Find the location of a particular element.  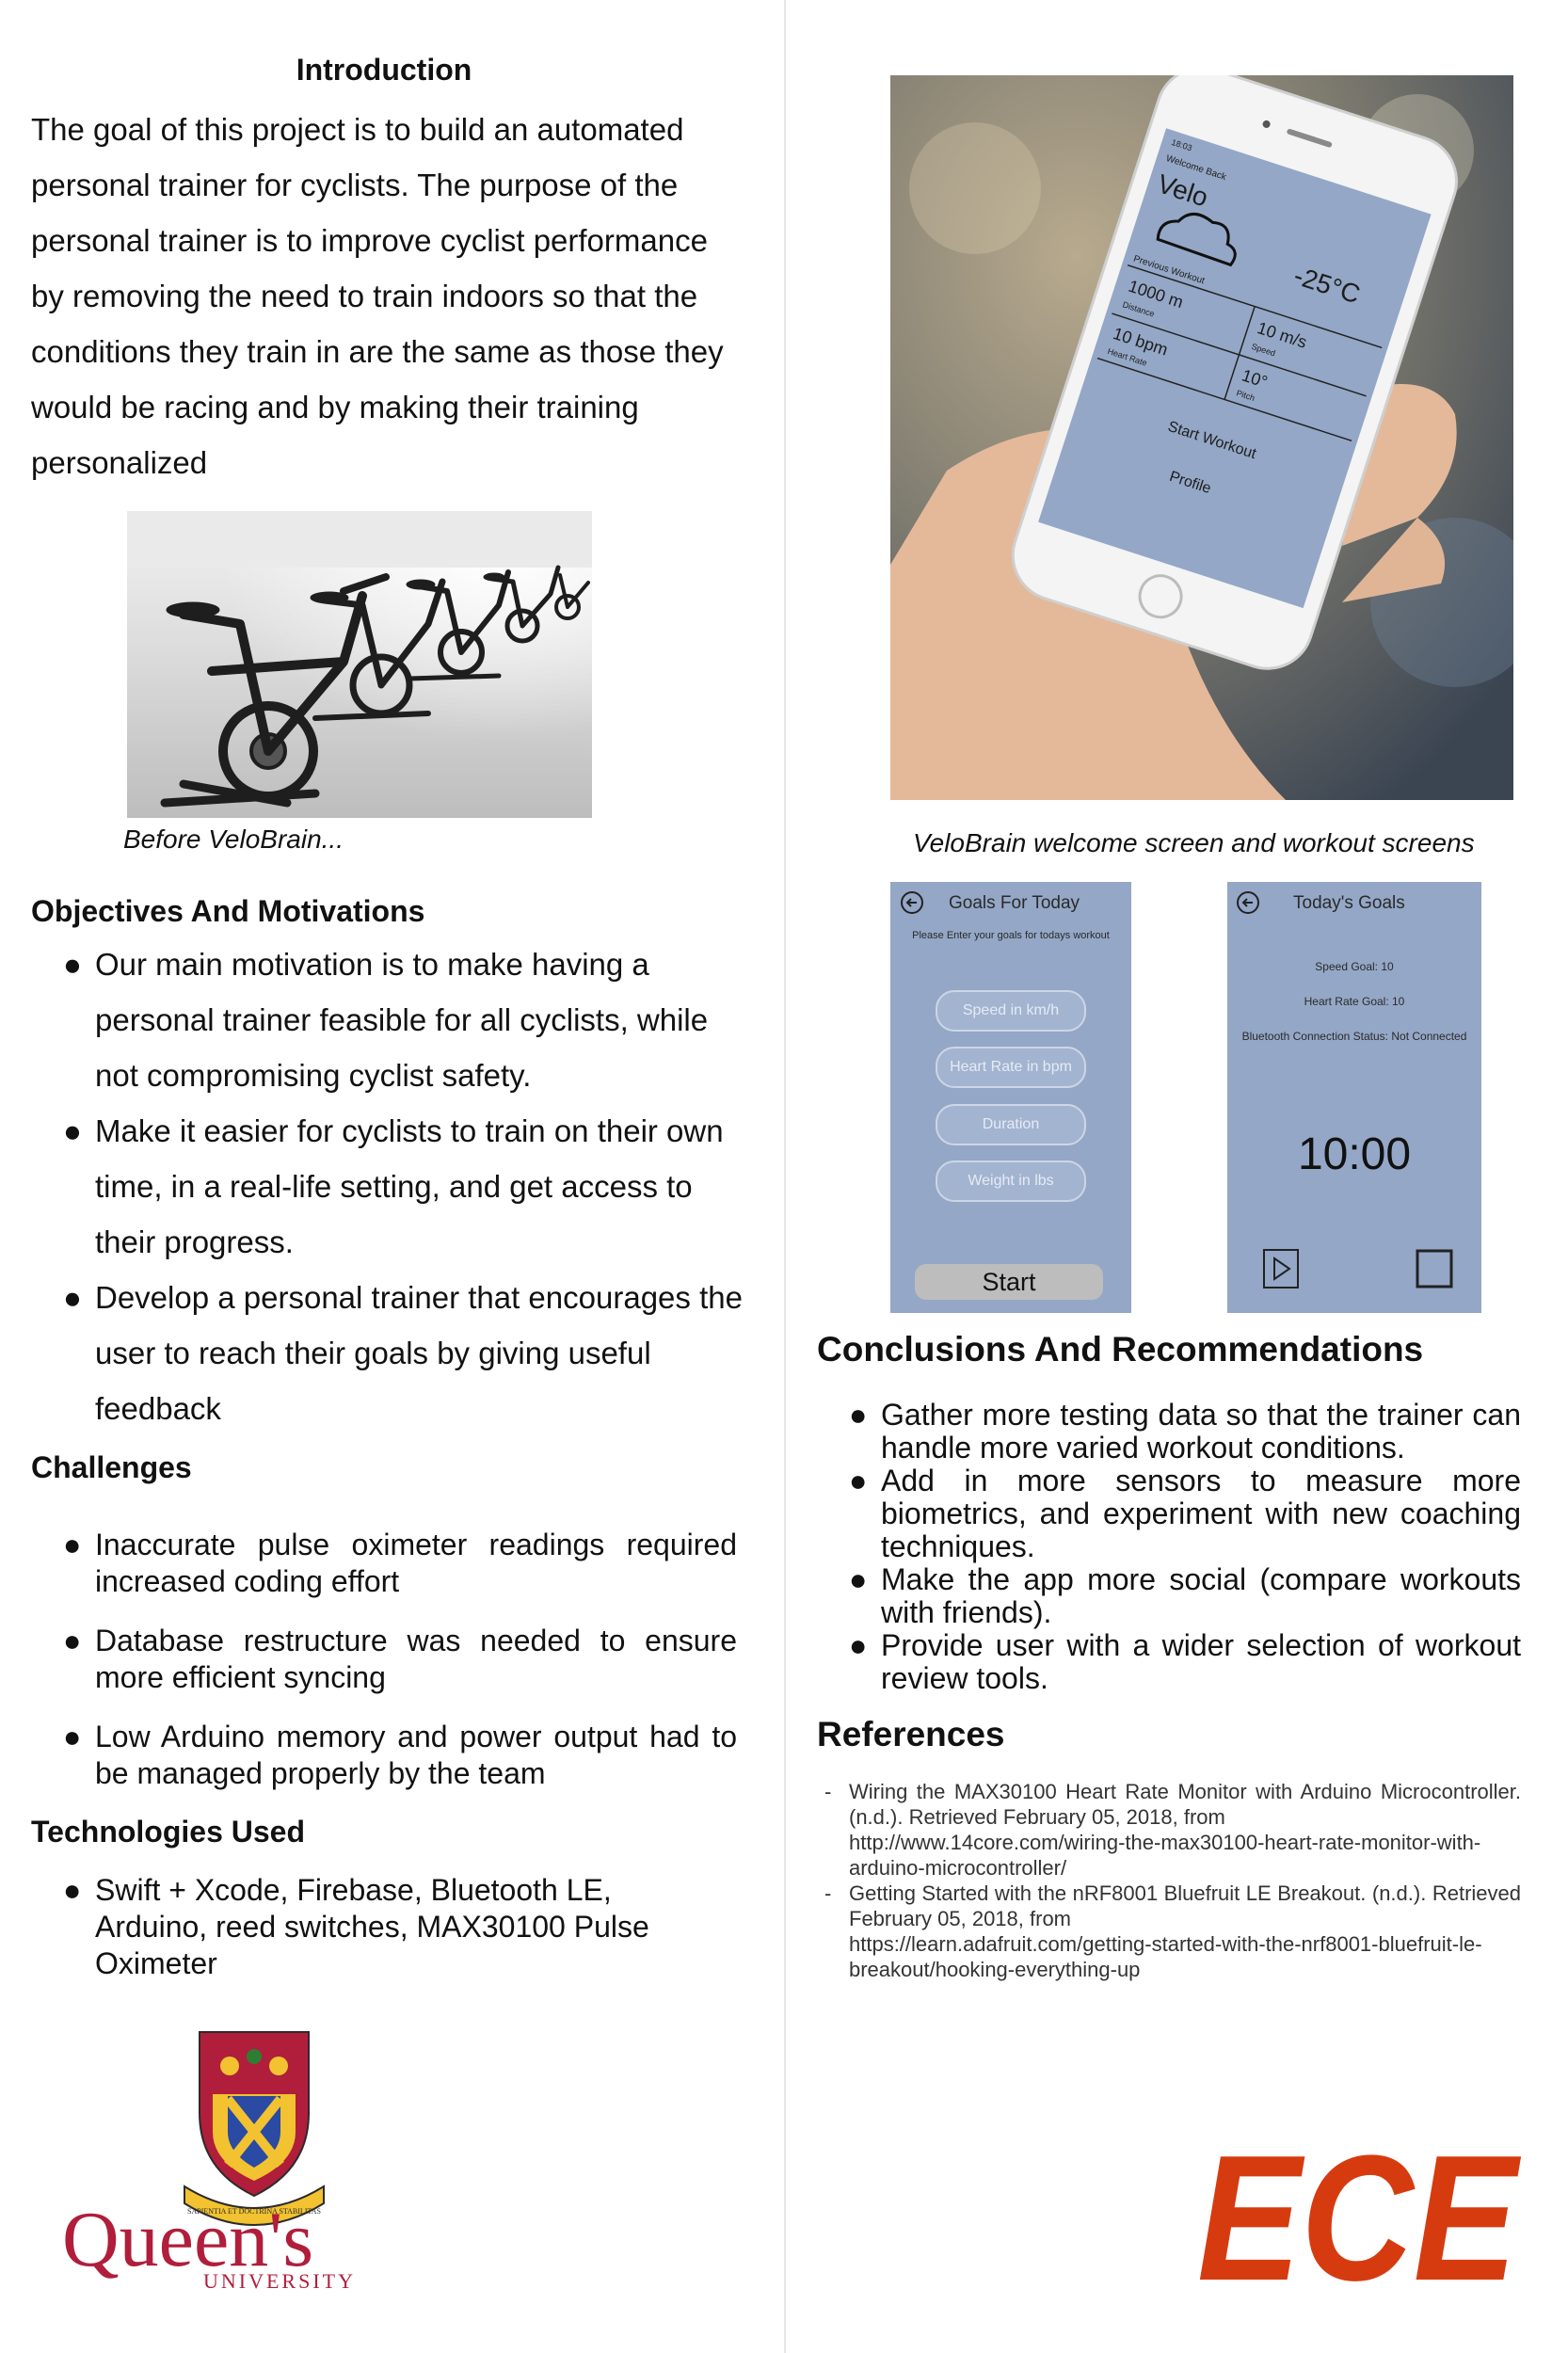

references-heading: References is located at coordinates (911, 1734).